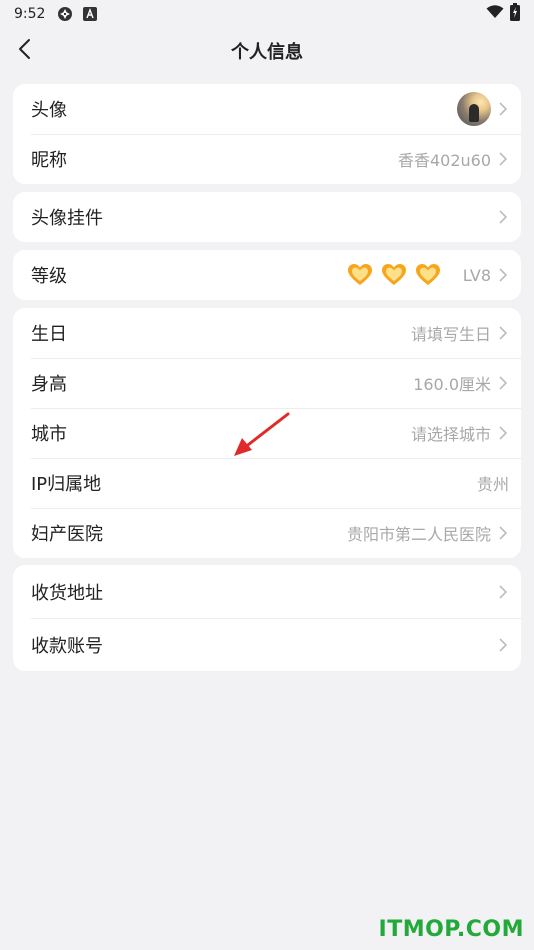 The height and width of the screenshot is (950, 534). Describe the element at coordinates (267, 109) in the screenshot. I see `avatar-row: 头像` at that location.